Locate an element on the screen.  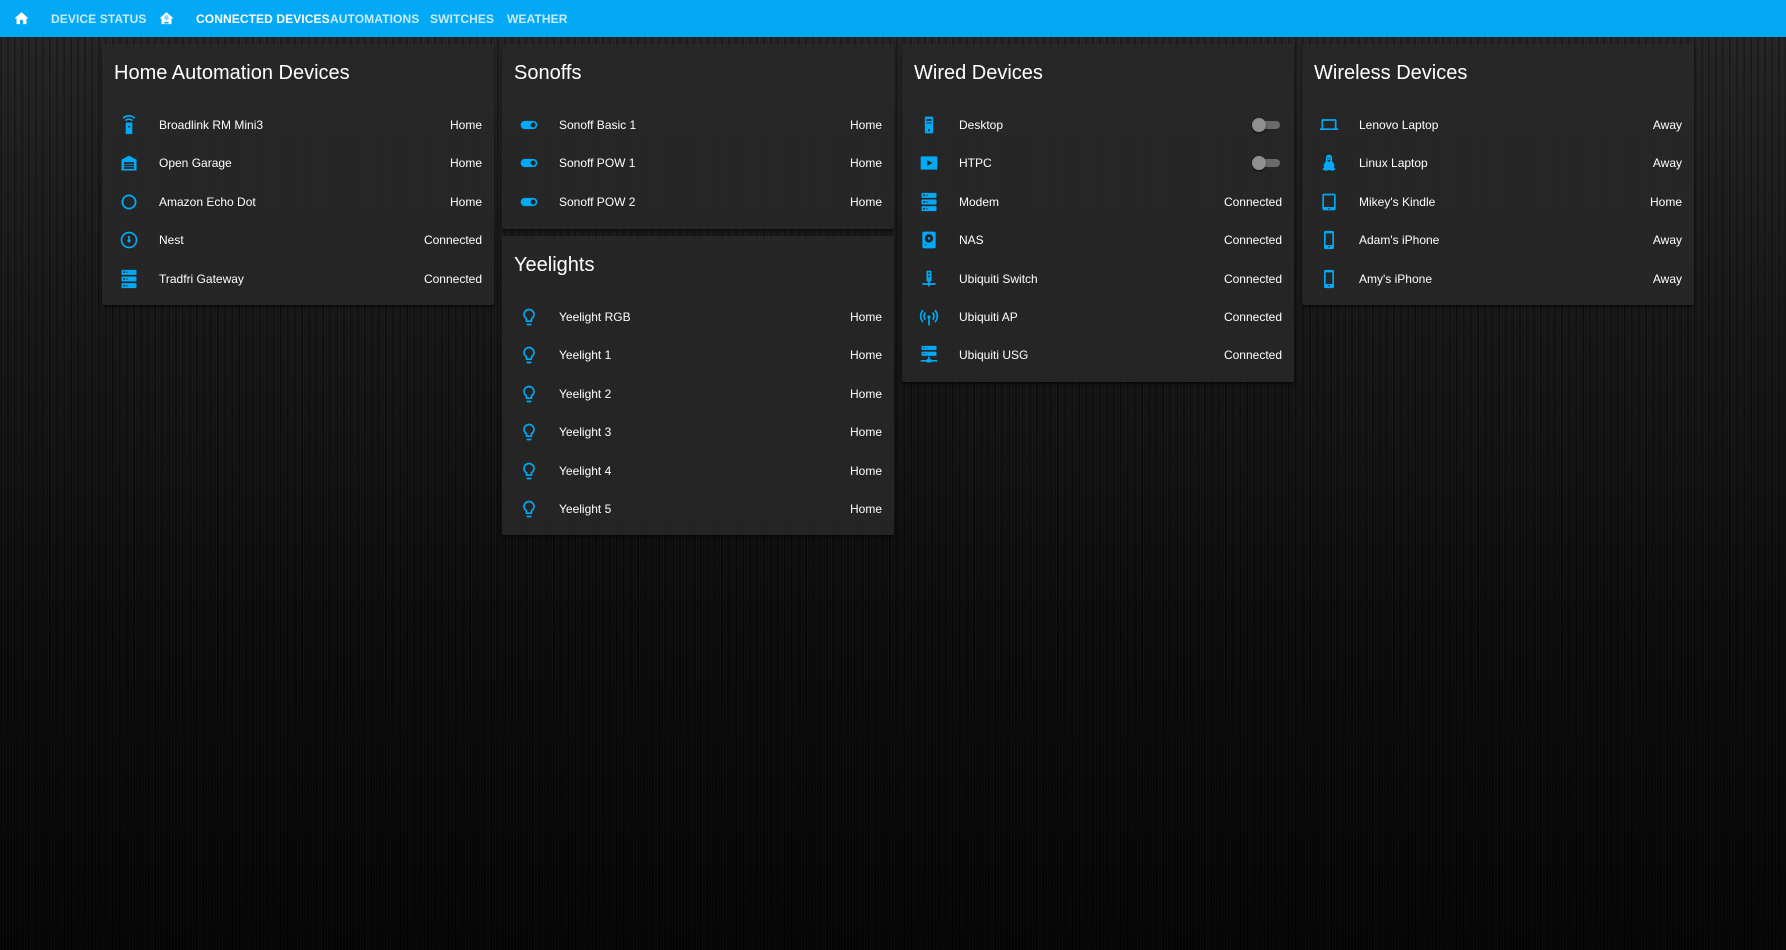
laptop-icon is located at coordinates (1329, 125).